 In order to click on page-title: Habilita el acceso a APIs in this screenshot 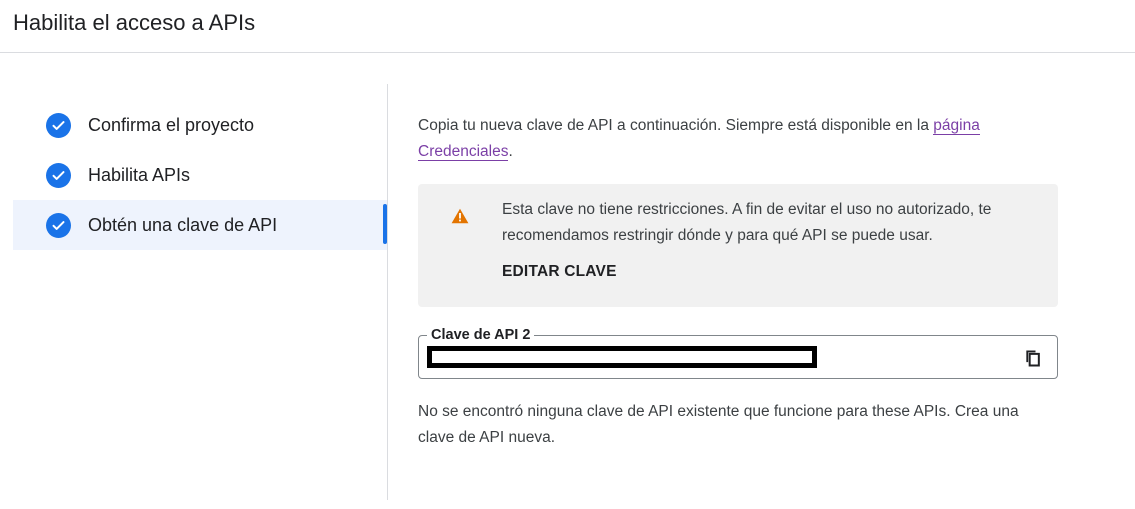, I will do `click(134, 22)`.